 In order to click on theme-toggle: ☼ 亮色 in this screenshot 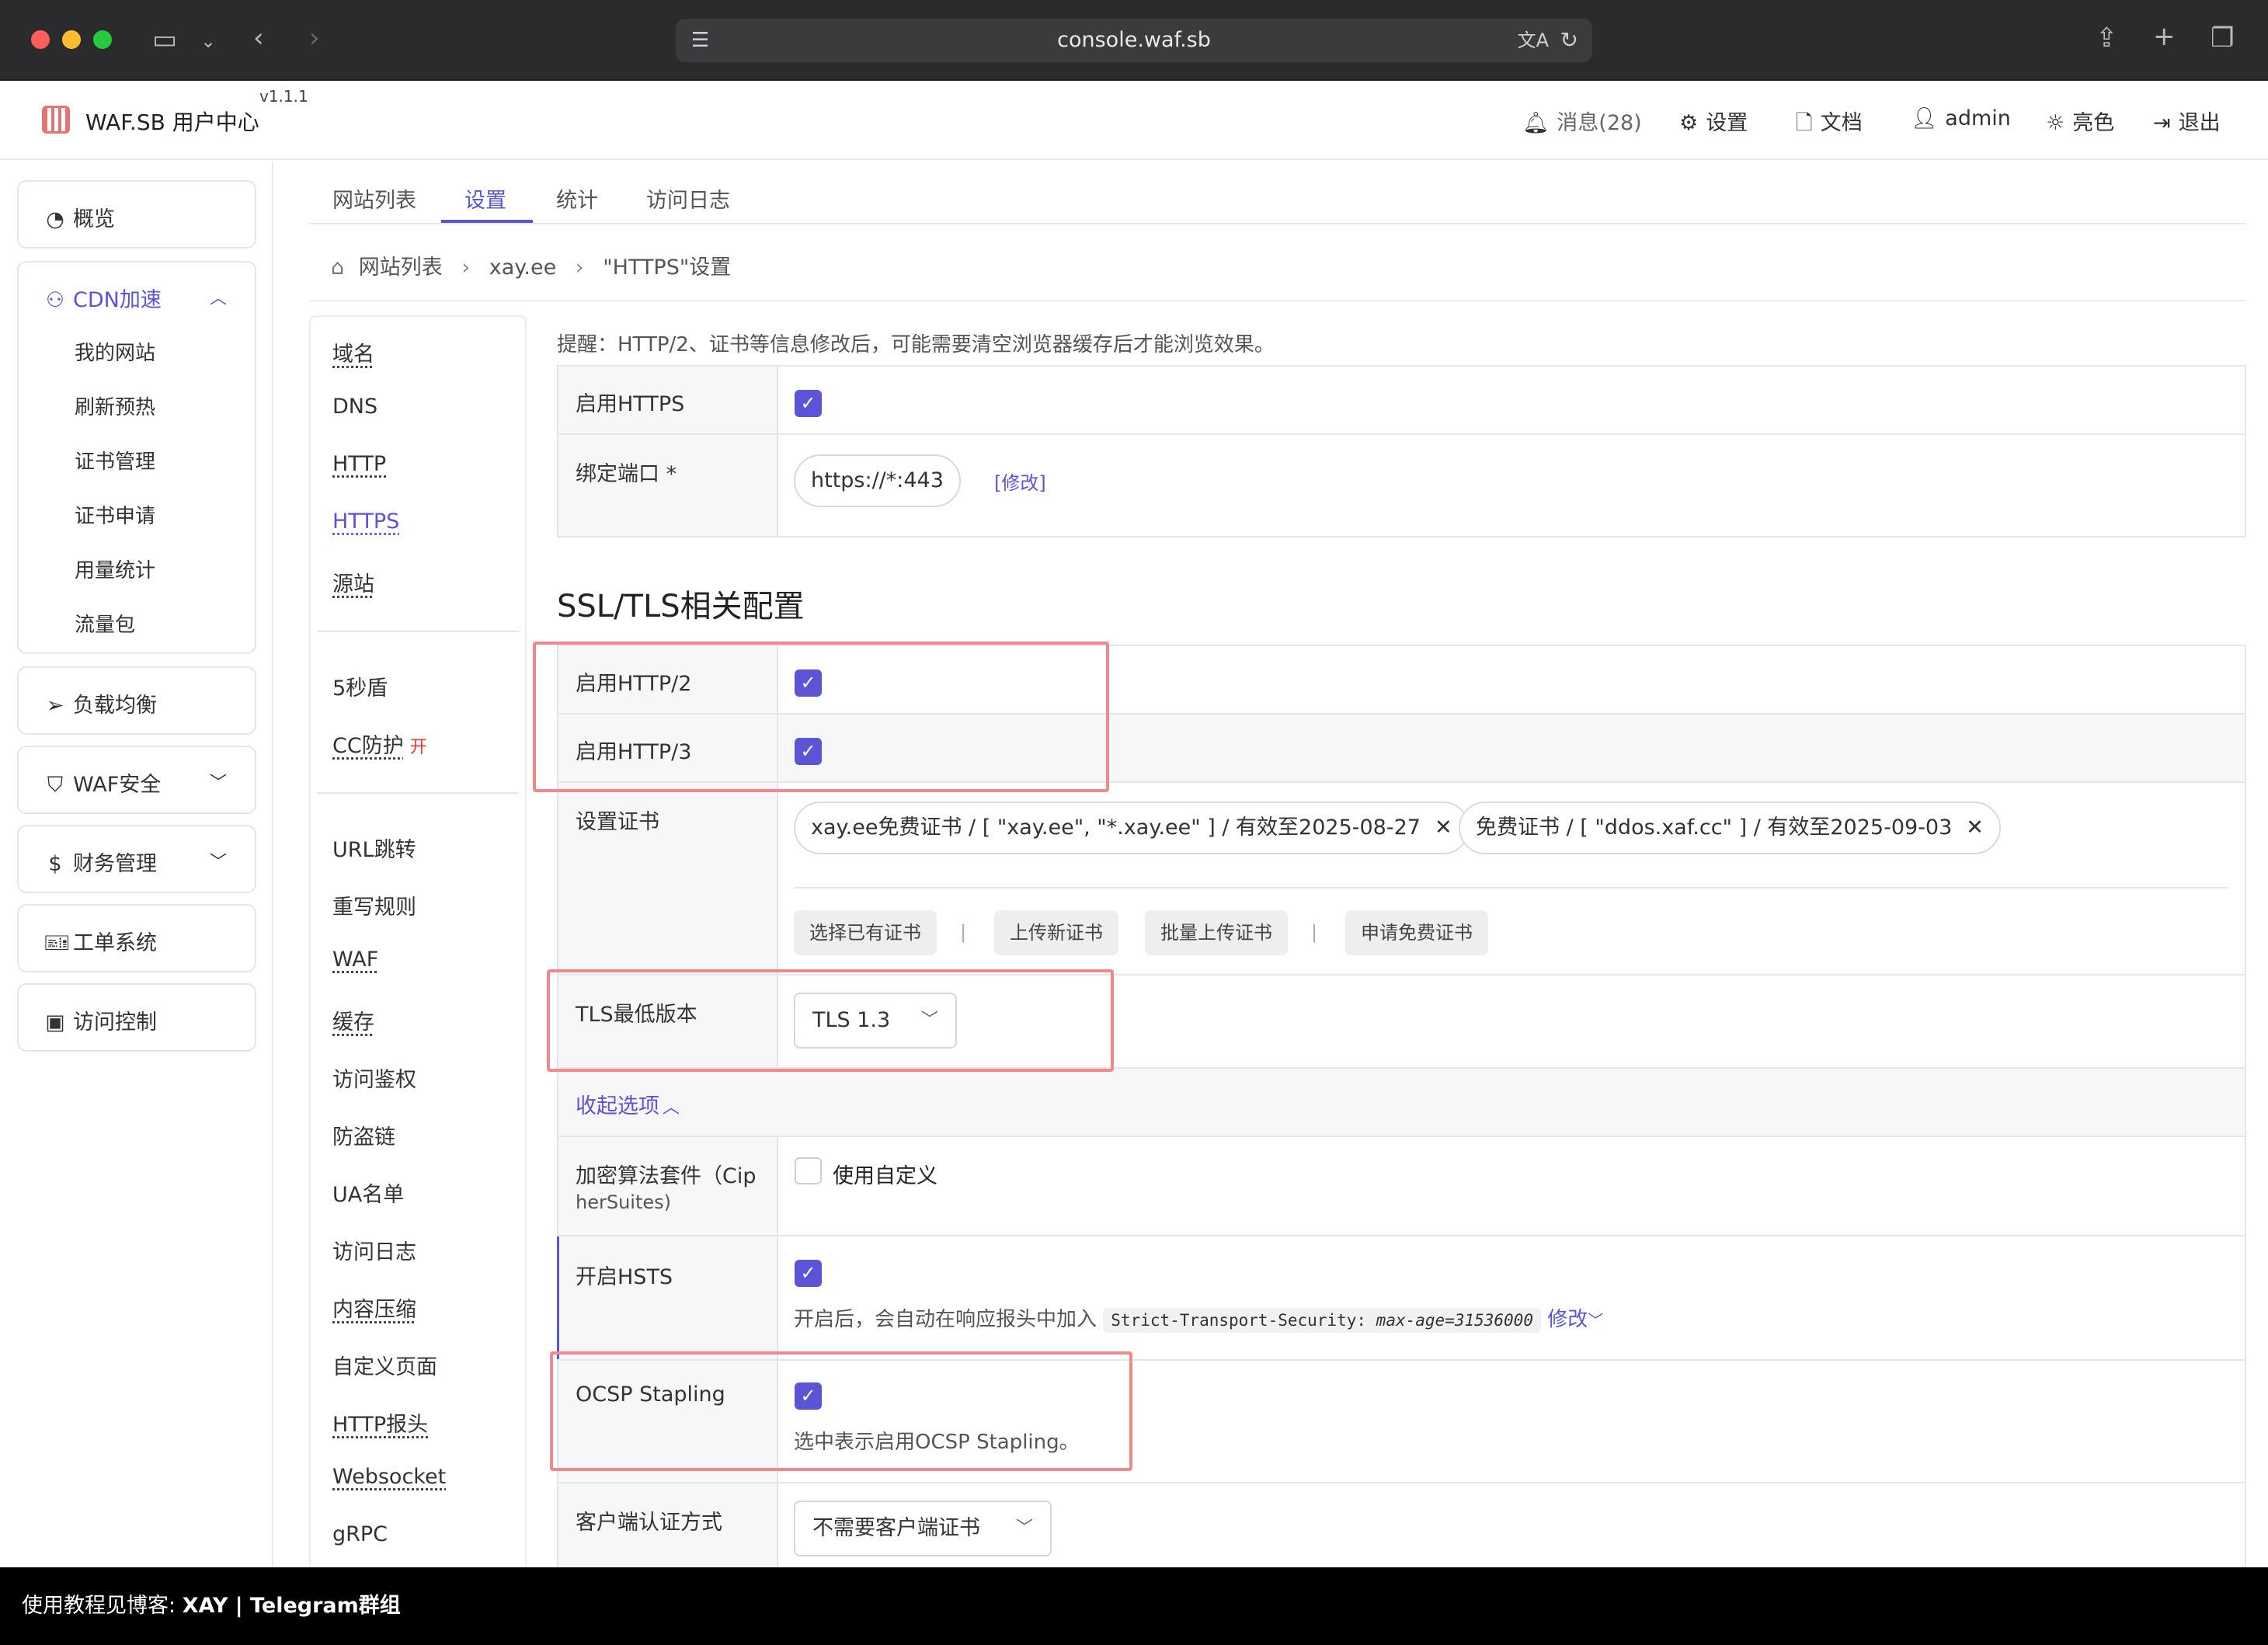, I will do `click(2080, 121)`.